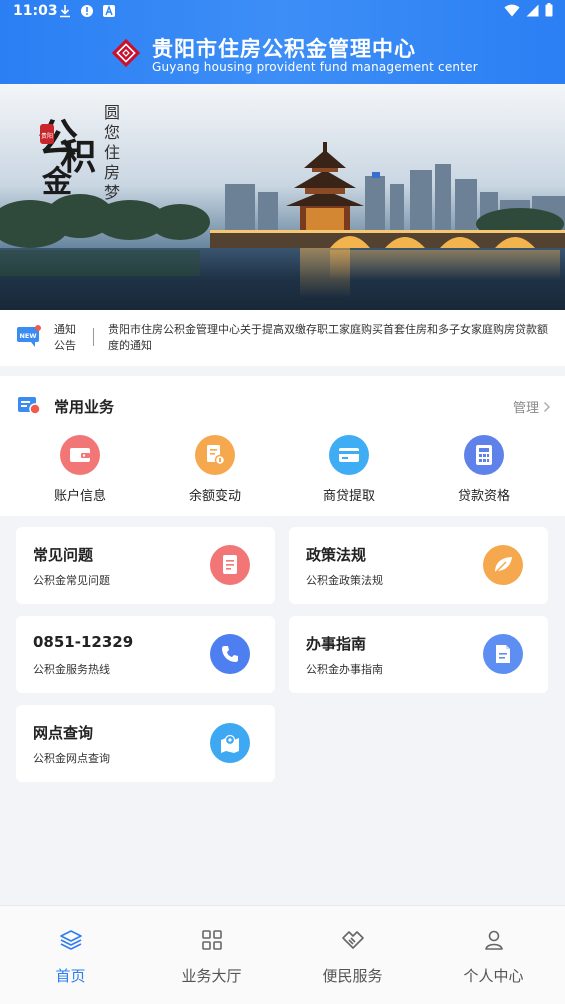  I want to click on shortcut-account-info: 账户信息, so click(80, 472).